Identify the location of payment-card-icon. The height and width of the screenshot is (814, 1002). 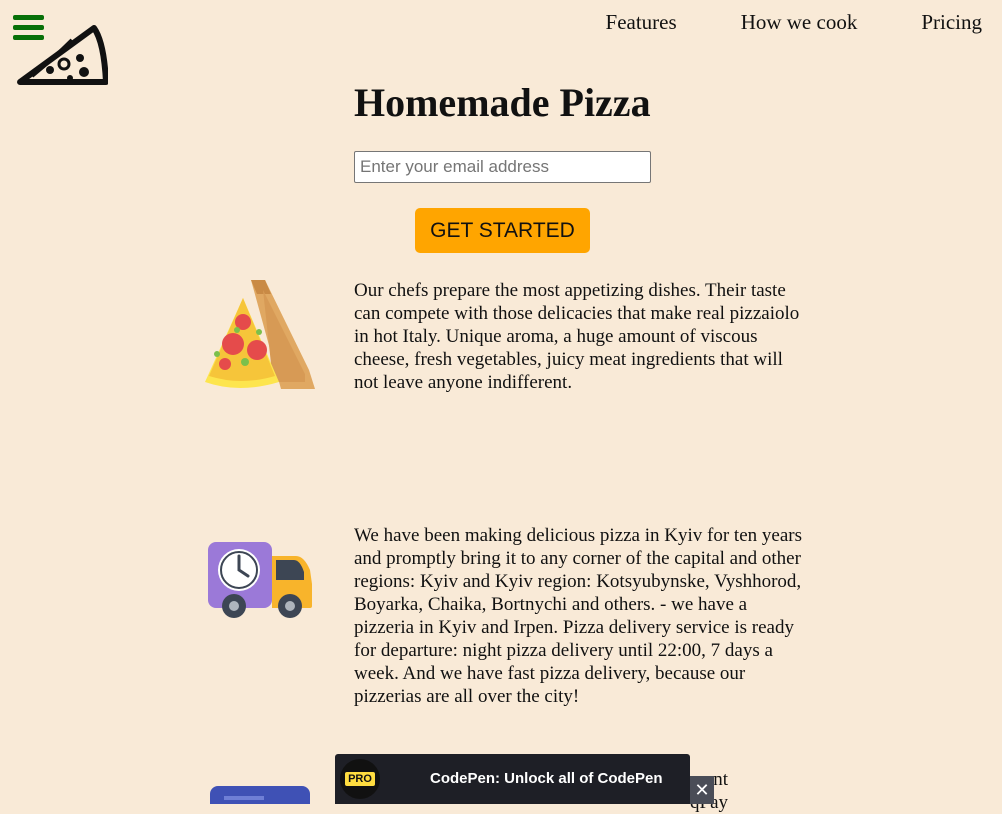
(260, 795).